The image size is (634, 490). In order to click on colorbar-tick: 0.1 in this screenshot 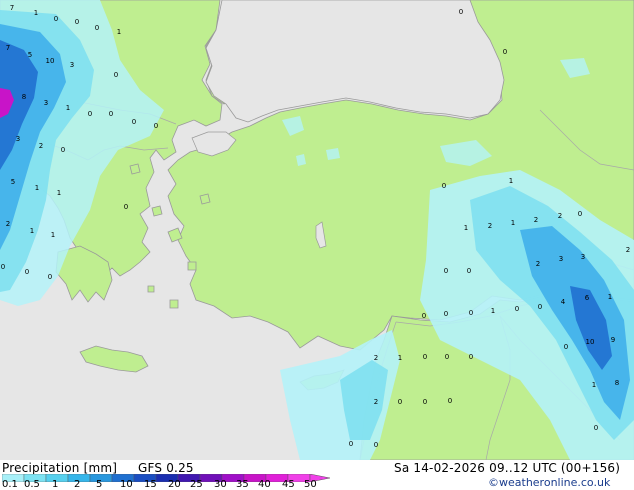, I will do `click(10, 484)`.